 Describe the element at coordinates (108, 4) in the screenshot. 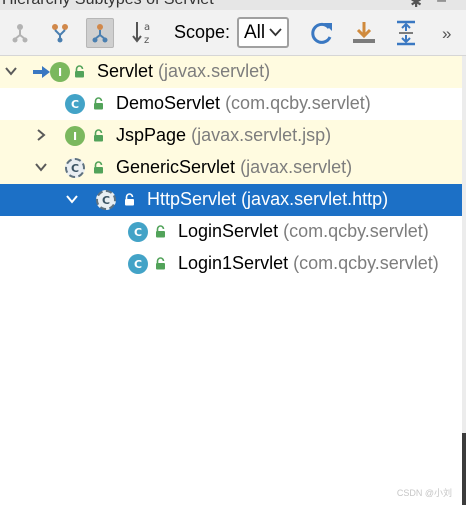

I see `panel-title: Hierarchy Subtypes of Servlet` at that location.